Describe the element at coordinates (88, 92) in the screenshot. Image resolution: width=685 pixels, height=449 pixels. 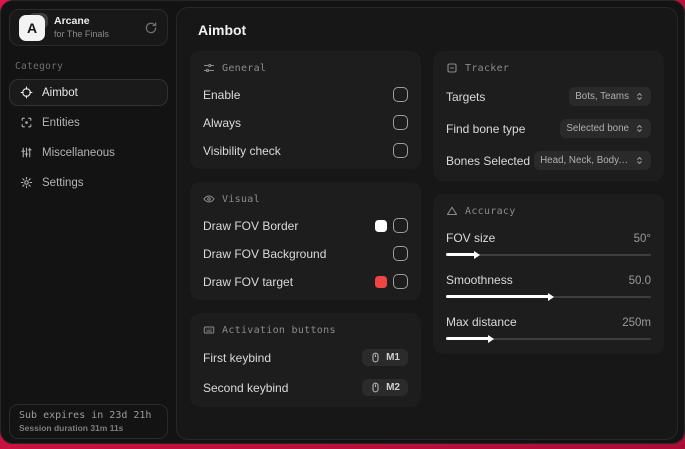
I see `sidebar-item-aimbot: Aimbot` at that location.